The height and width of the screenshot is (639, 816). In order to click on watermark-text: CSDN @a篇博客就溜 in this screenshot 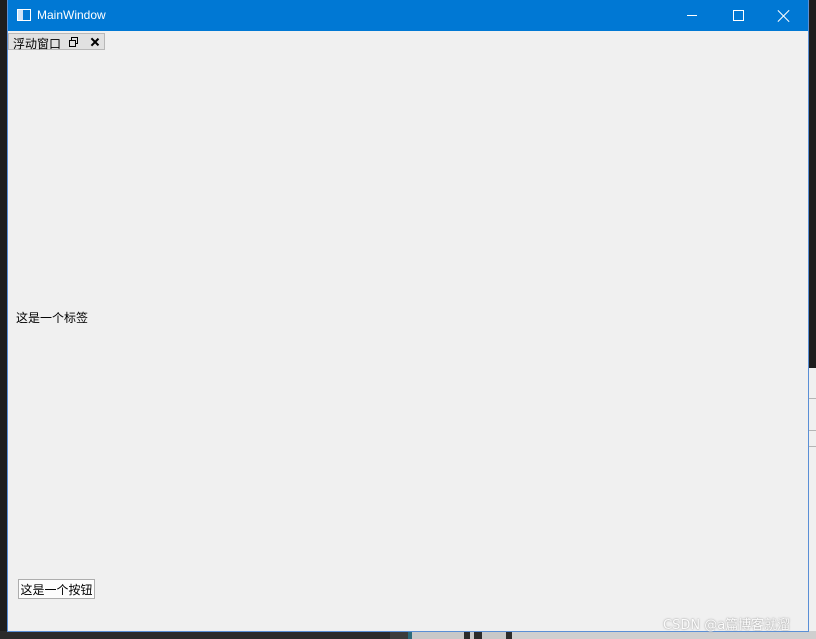, I will do `click(727, 625)`.